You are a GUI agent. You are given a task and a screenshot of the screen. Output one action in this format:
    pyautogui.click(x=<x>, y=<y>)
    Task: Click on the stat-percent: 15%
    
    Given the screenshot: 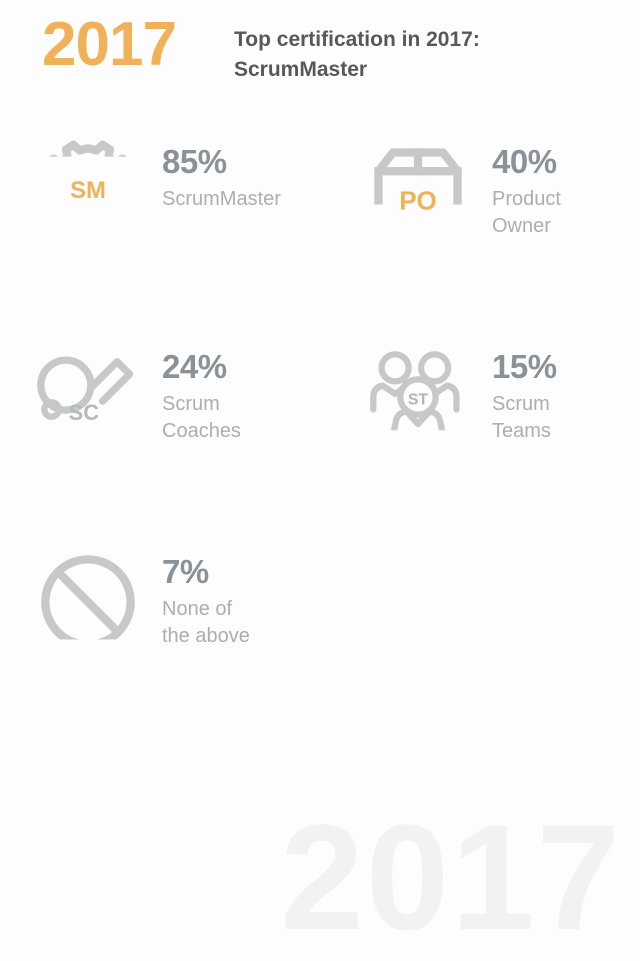 What is the action you would take?
    pyautogui.click(x=524, y=366)
    